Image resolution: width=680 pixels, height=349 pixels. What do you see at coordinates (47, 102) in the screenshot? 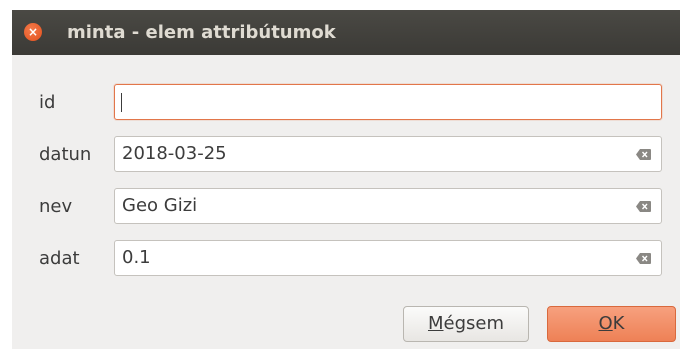
I see `field-label-id: id` at bounding box center [47, 102].